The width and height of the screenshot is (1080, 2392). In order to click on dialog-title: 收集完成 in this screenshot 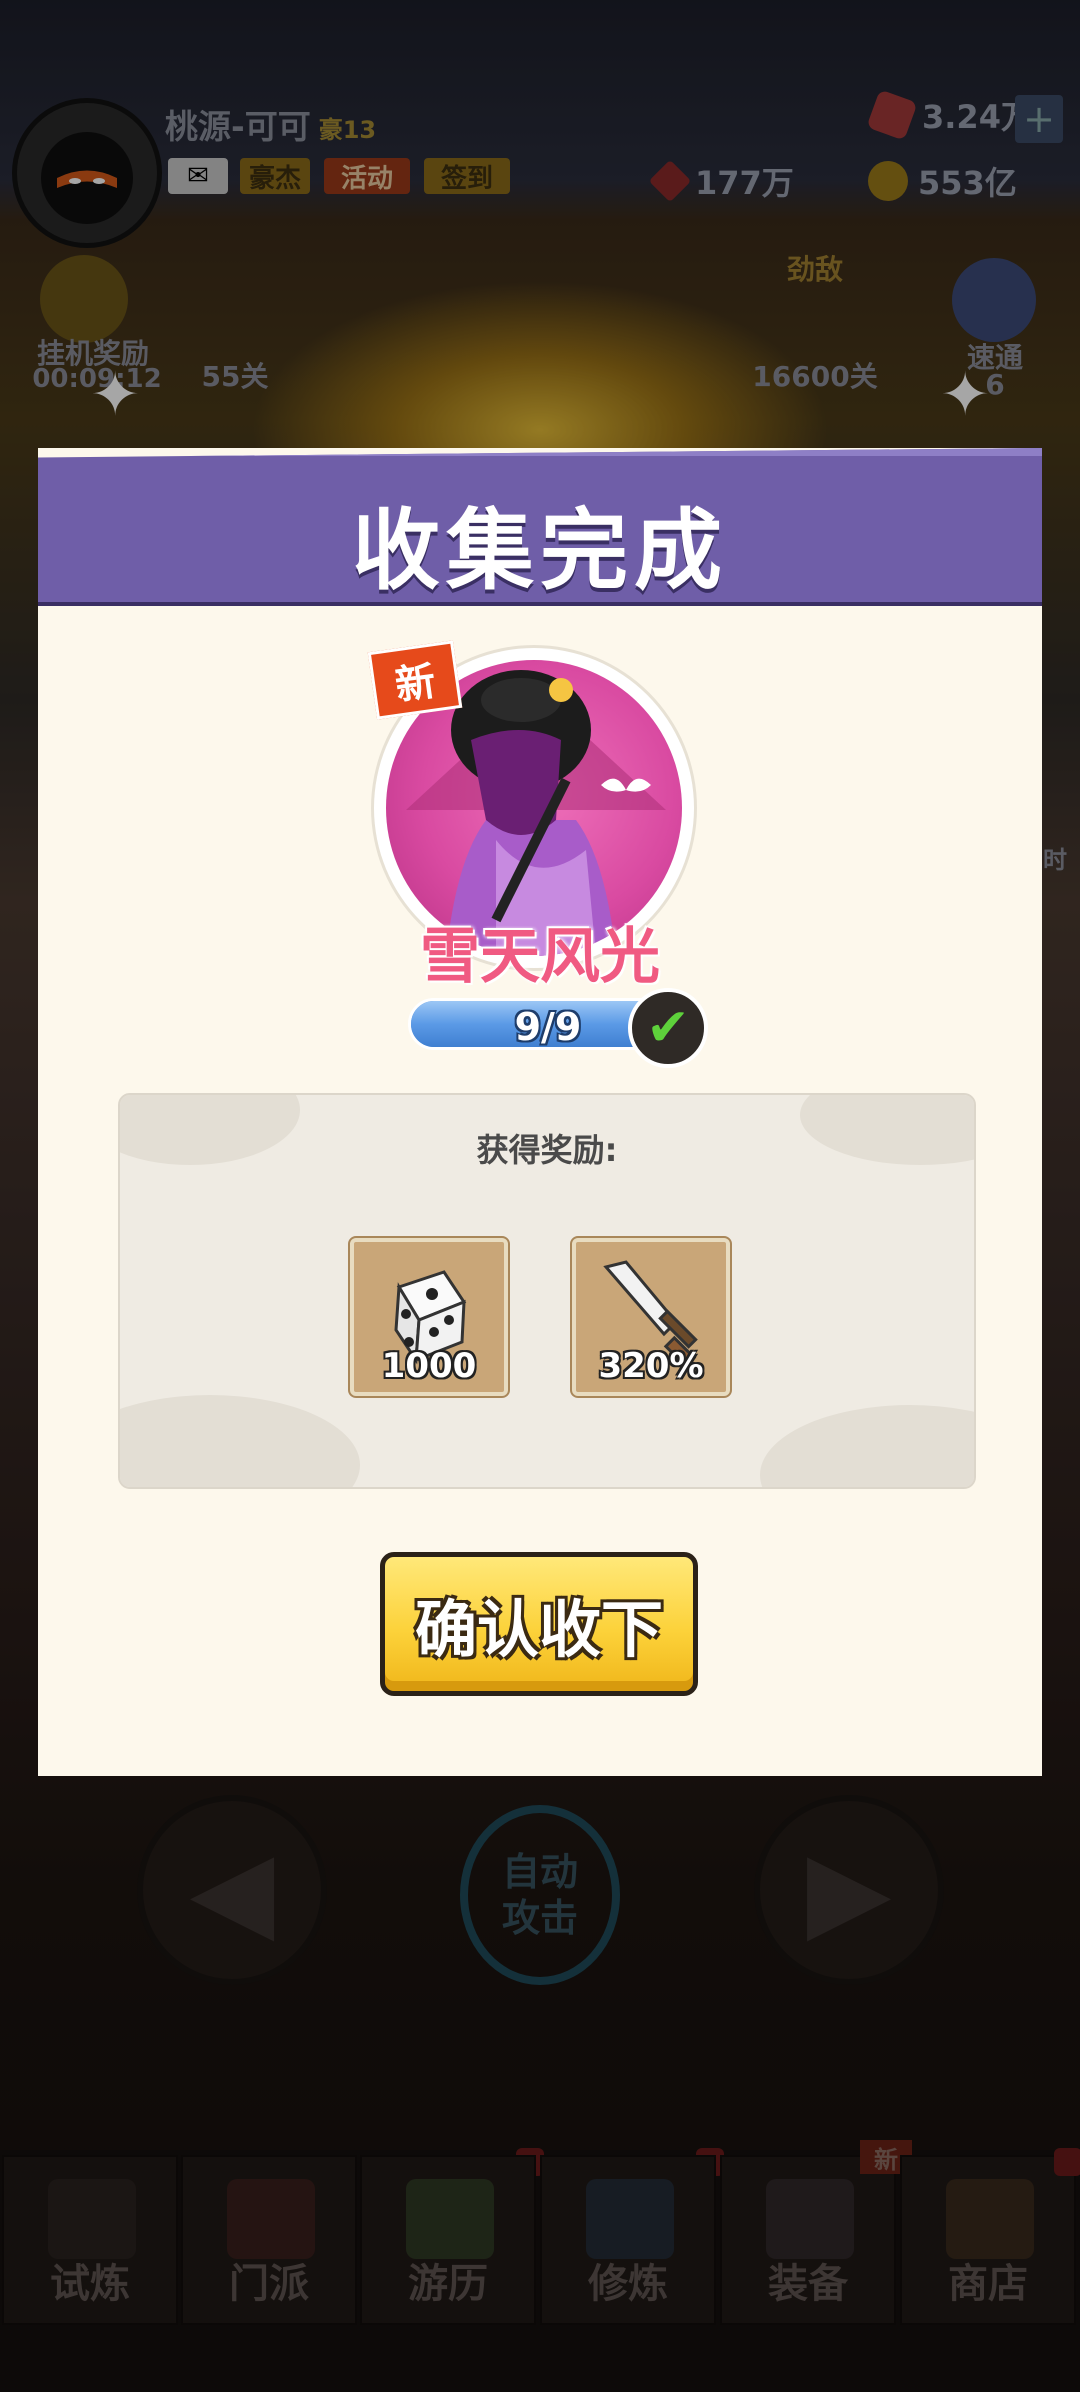, I will do `click(539, 550)`.